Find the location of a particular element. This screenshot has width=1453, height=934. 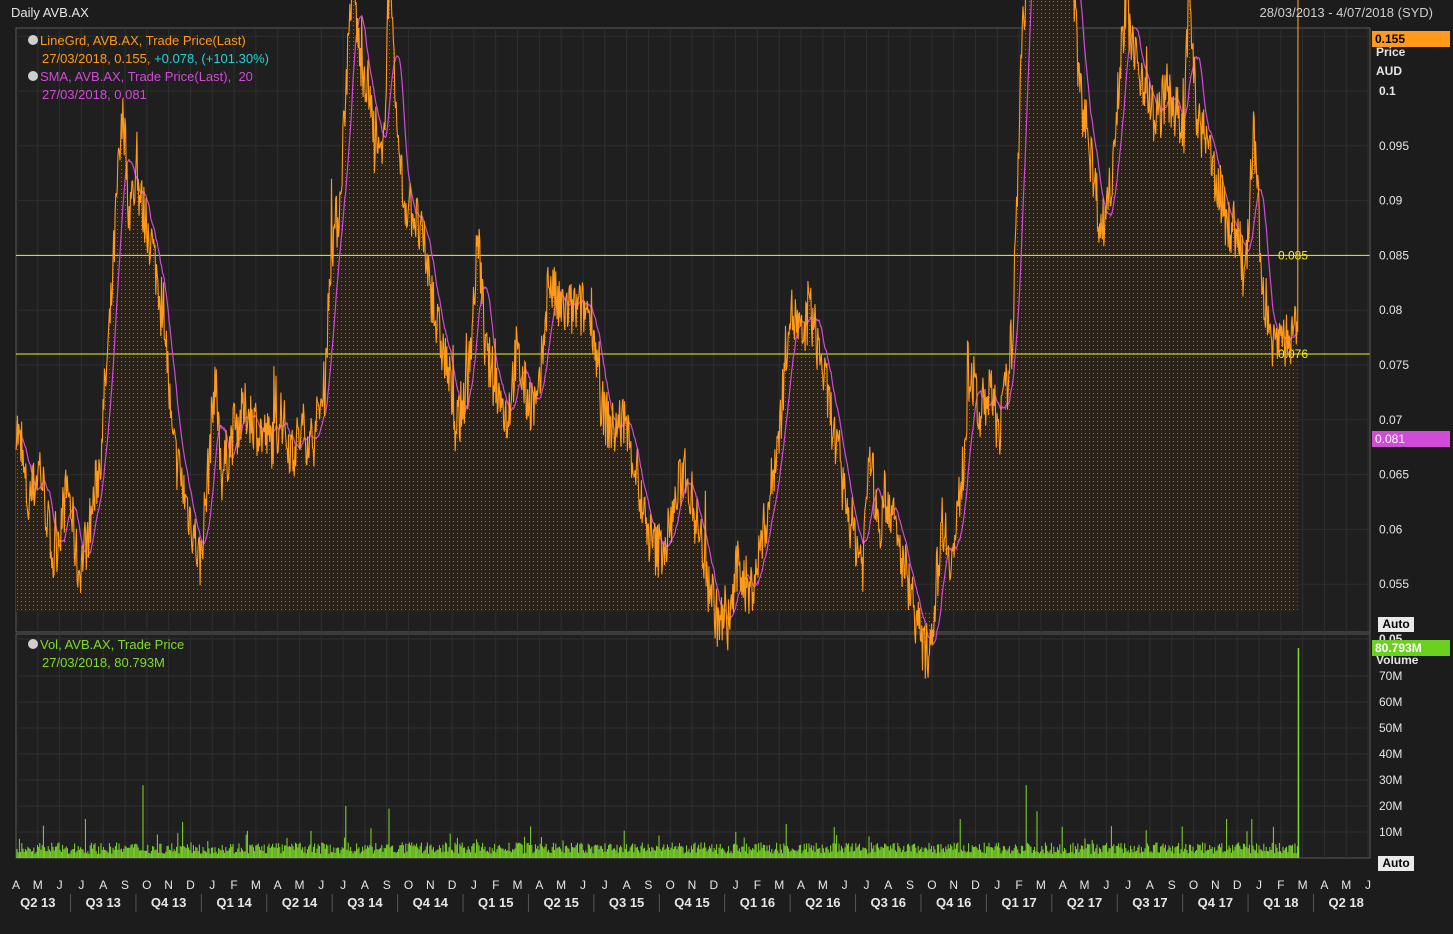

sma-legend-value: 27/03/2018, 0.081 is located at coordinates (94, 94).